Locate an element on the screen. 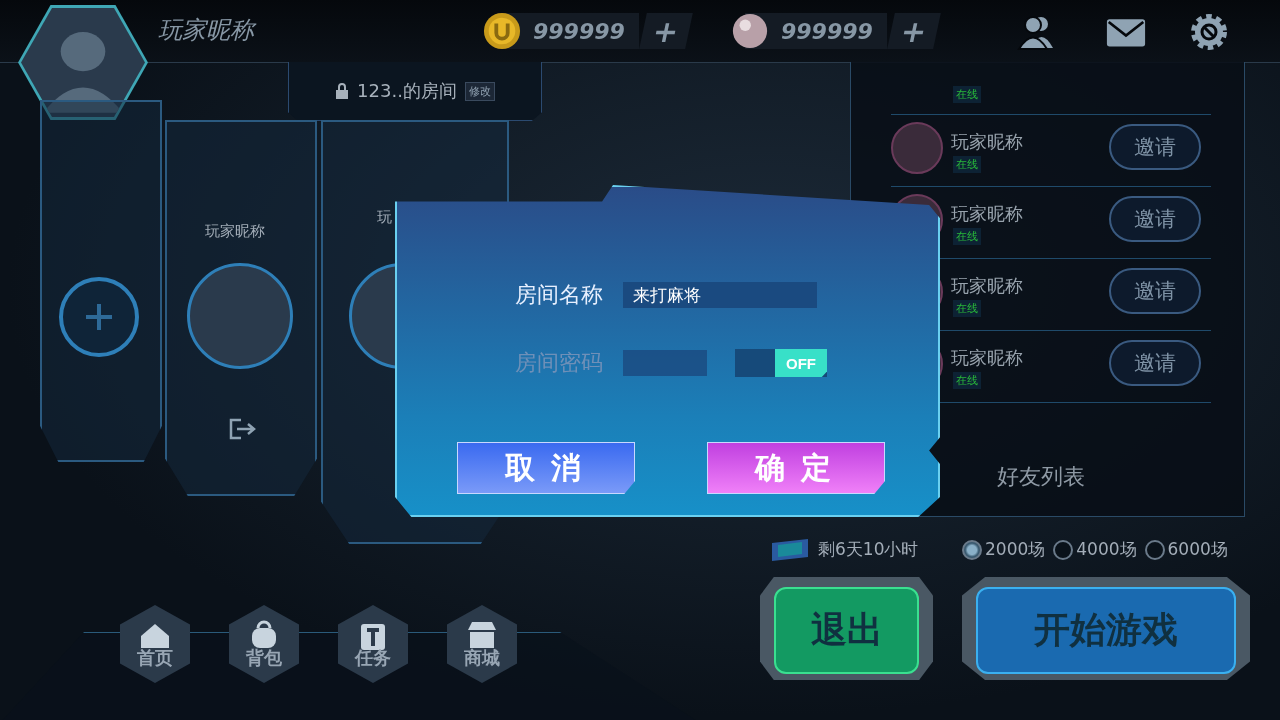 Image resolution: width=1280 pixels, height=720 pixels. friends-list-title: 好友列表 is located at coordinates (1041, 477).